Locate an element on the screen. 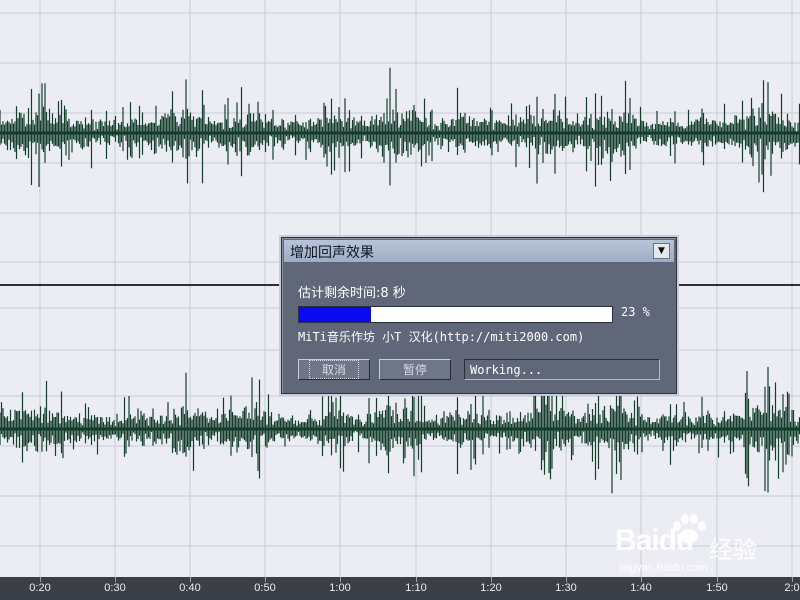 This screenshot has height=600, width=800. time-label: 1:20 is located at coordinates (491, 588).